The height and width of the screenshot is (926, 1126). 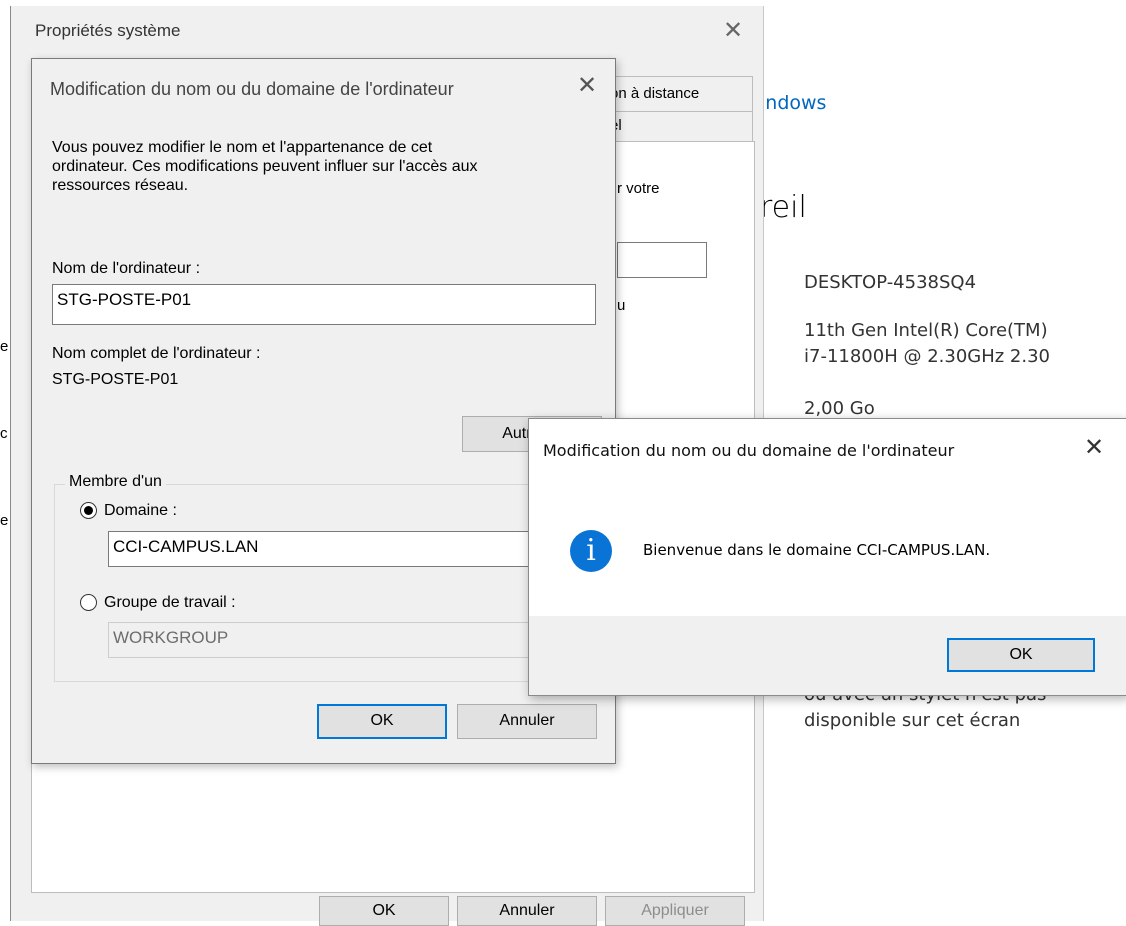 What do you see at coordinates (343, 640) in the screenshot?
I see `workgroup-input: WORKGROUP` at bounding box center [343, 640].